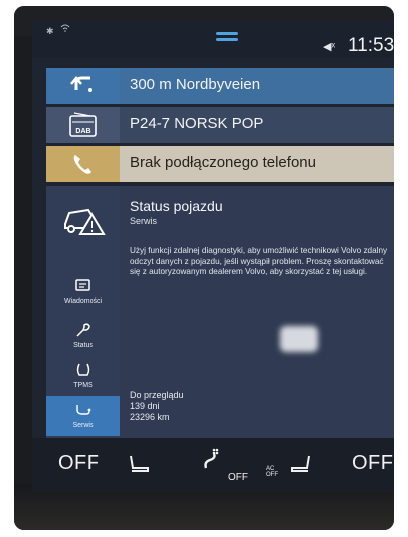 Image resolution: width=408 pixels, height=537 pixels. I want to click on left-seat-heat-icon, so click(139, 466).